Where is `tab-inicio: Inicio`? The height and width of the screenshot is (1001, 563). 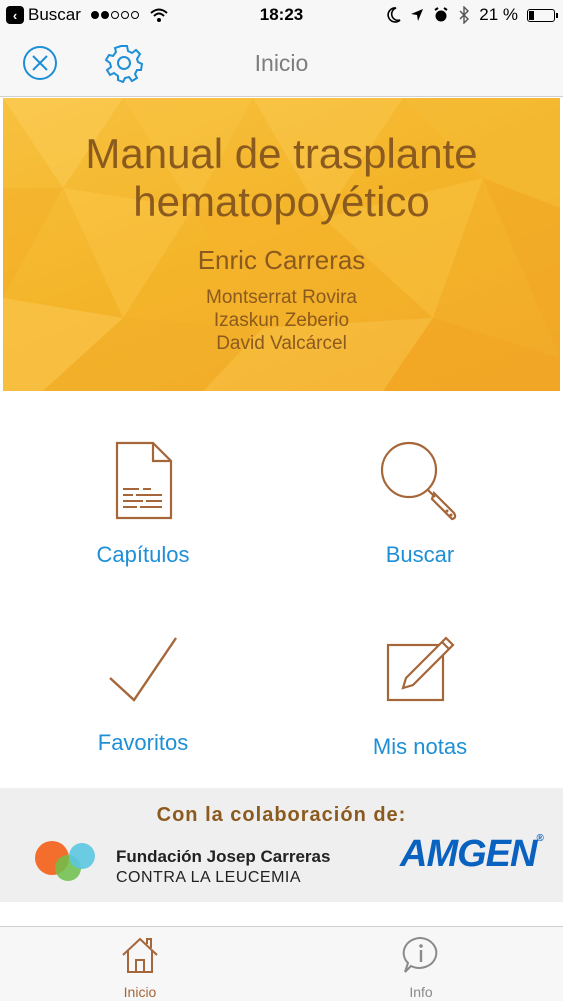
tab-inicio: Inicio is located at coordinates (140, 967).